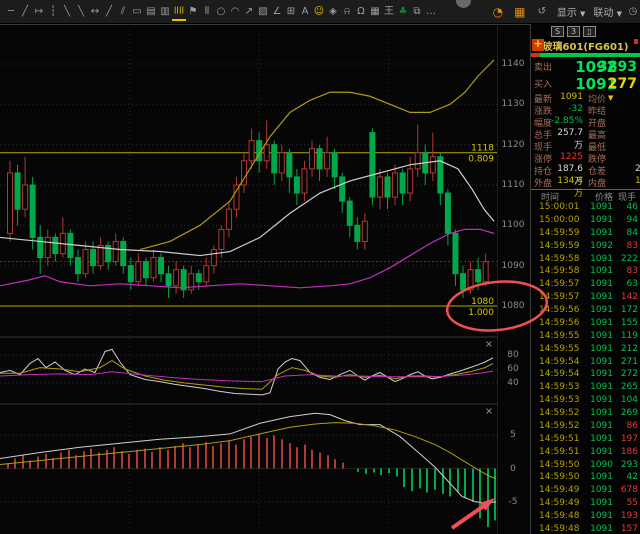  Describe the element at coordinates (137, 12) in the screenshot. I see `rectangle-tool-icon: ▭` at that location.